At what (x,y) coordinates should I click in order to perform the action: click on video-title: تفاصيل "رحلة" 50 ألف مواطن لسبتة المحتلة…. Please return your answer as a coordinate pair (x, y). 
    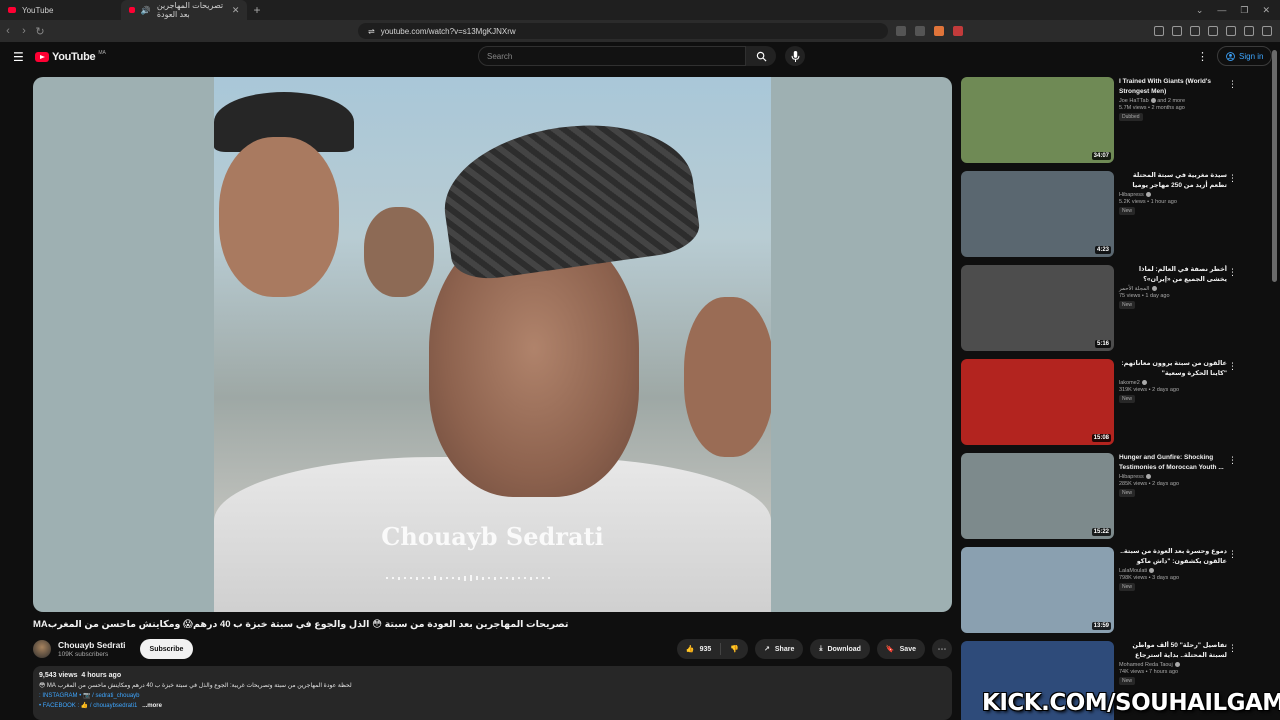
    Looking at the image, I should click on (1173, 650).